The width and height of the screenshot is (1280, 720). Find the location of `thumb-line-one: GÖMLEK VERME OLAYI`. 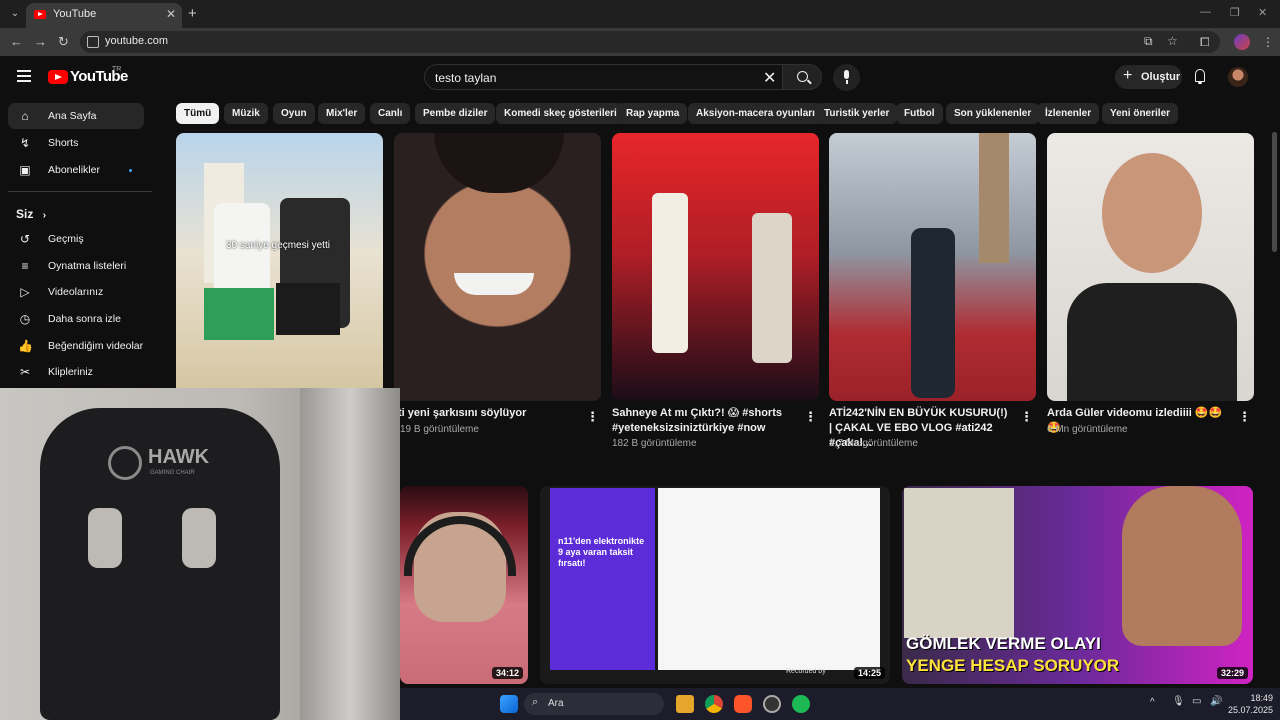

thumb-line-one: GÖMLEK VERME OLAYI is located at coordinates (1003, 643).